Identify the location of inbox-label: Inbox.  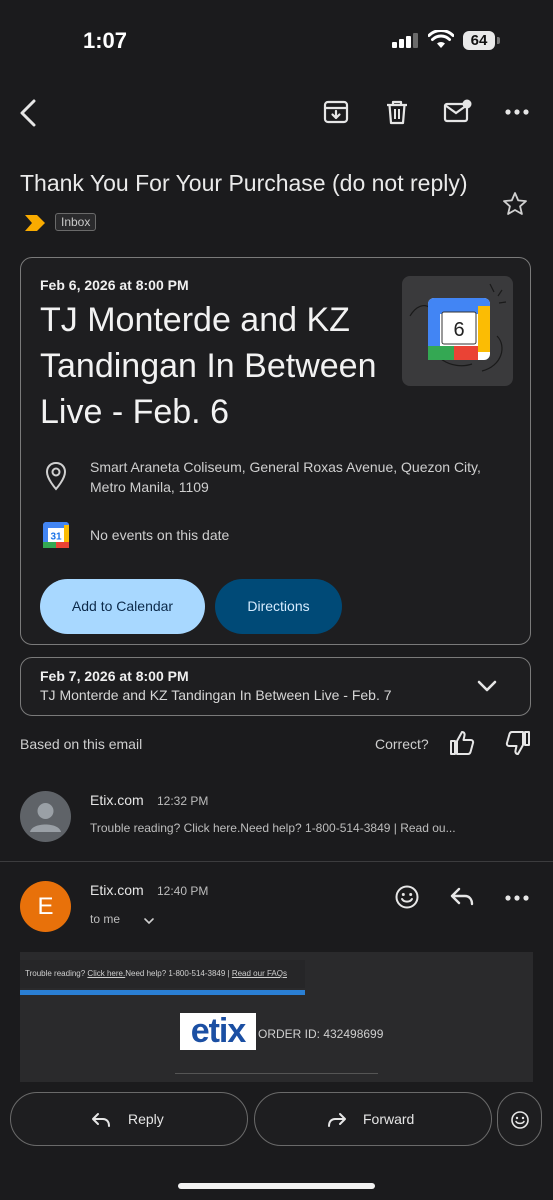
(76, 222).